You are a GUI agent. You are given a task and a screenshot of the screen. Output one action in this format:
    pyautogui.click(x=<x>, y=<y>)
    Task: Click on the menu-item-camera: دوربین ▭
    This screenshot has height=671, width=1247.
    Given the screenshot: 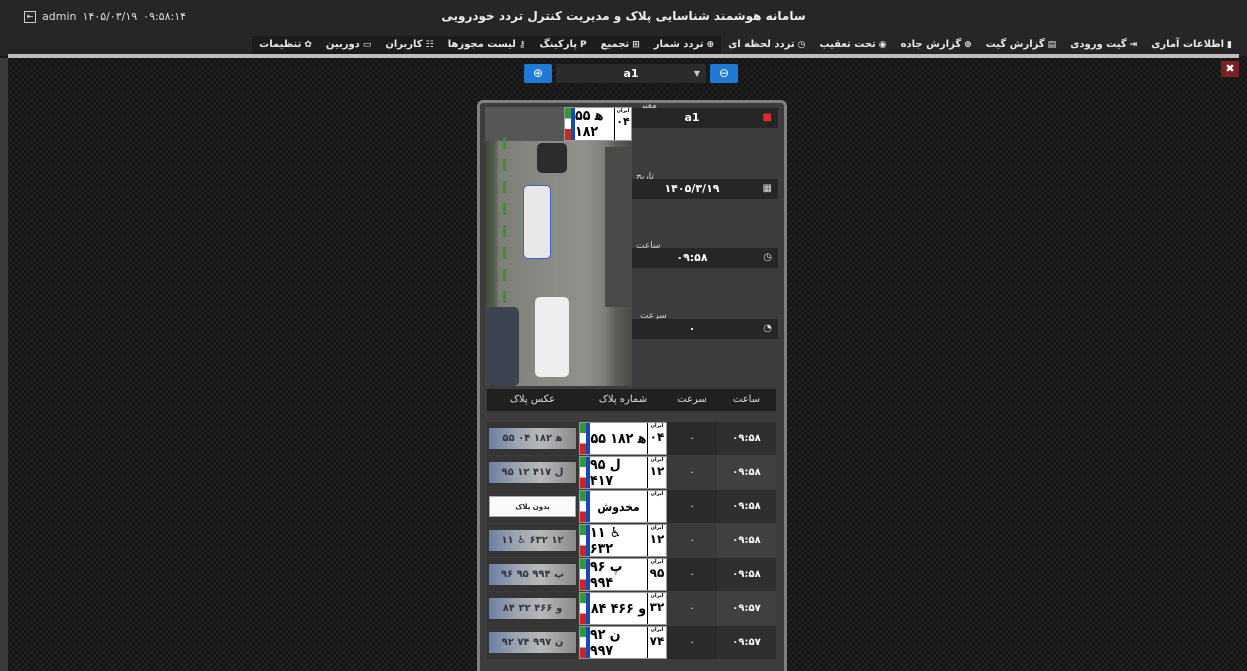 What is the action you would take?
    pyautogui.click(x=348, y=45)
    